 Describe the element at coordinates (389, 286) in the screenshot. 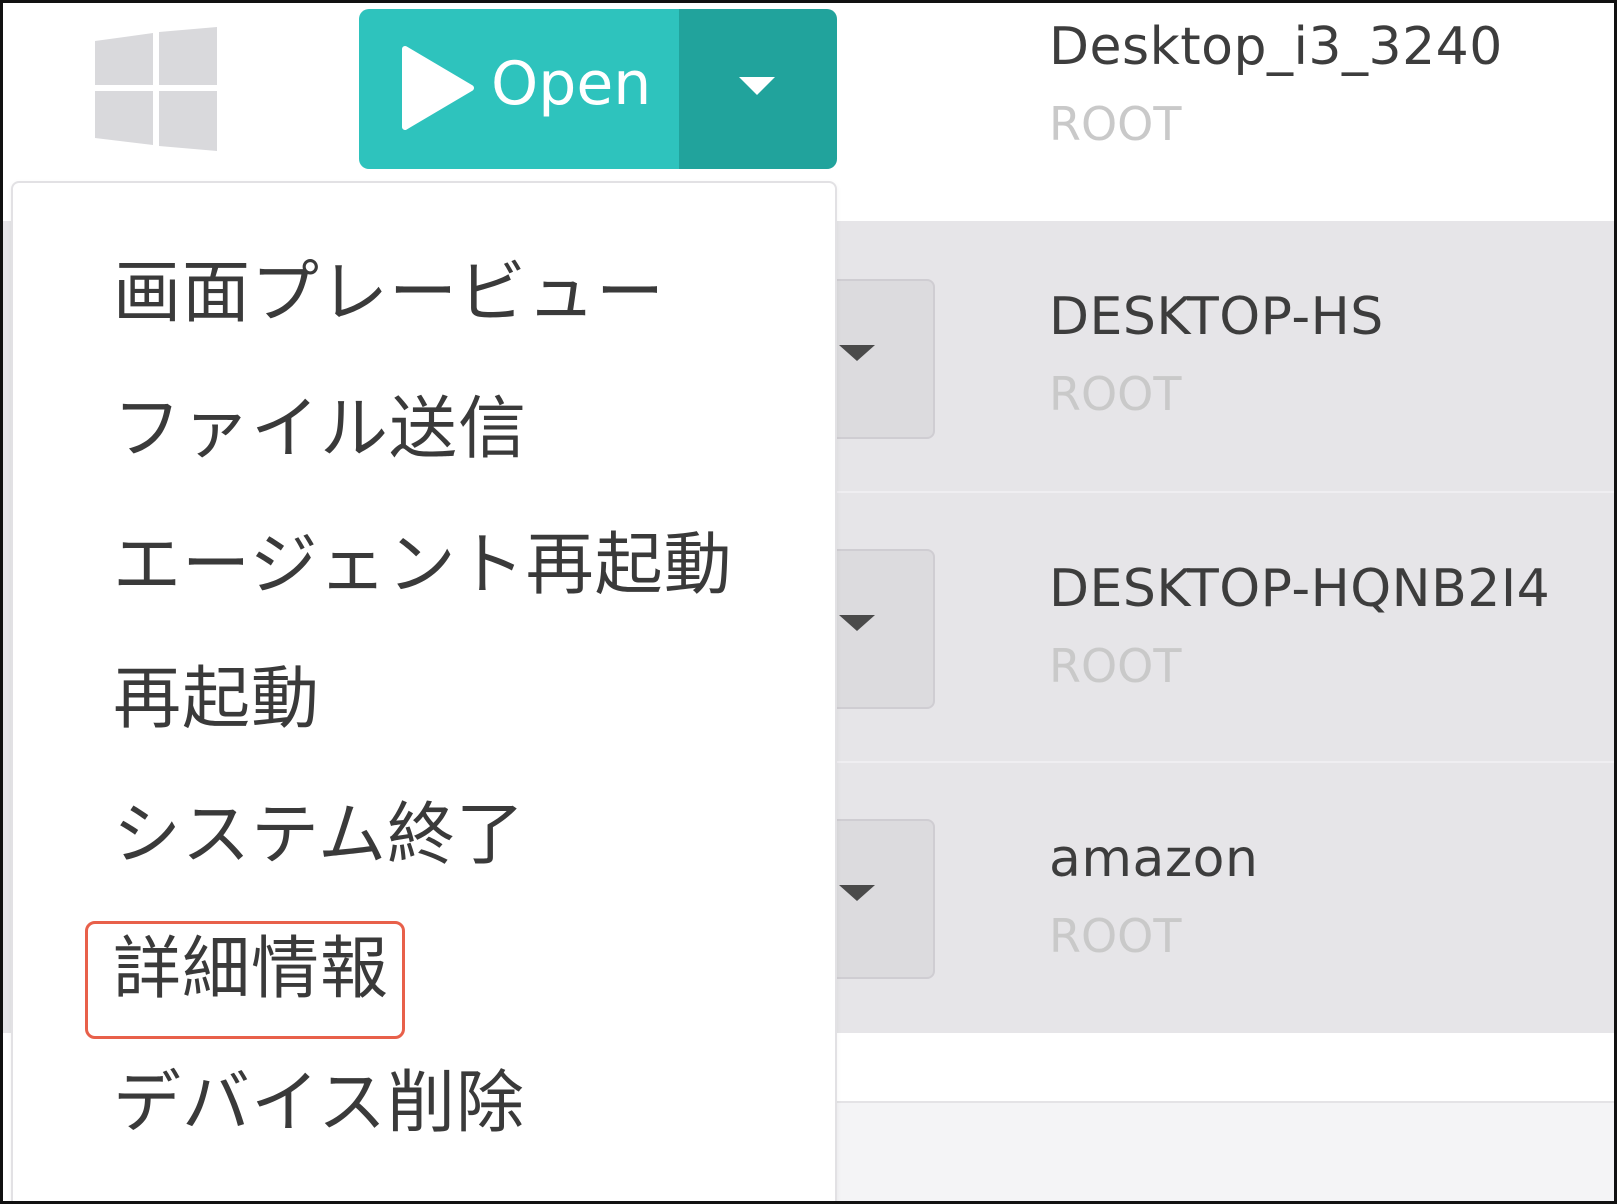

I see `menu-item-screen-preview: 画面プレービュー` at that location.